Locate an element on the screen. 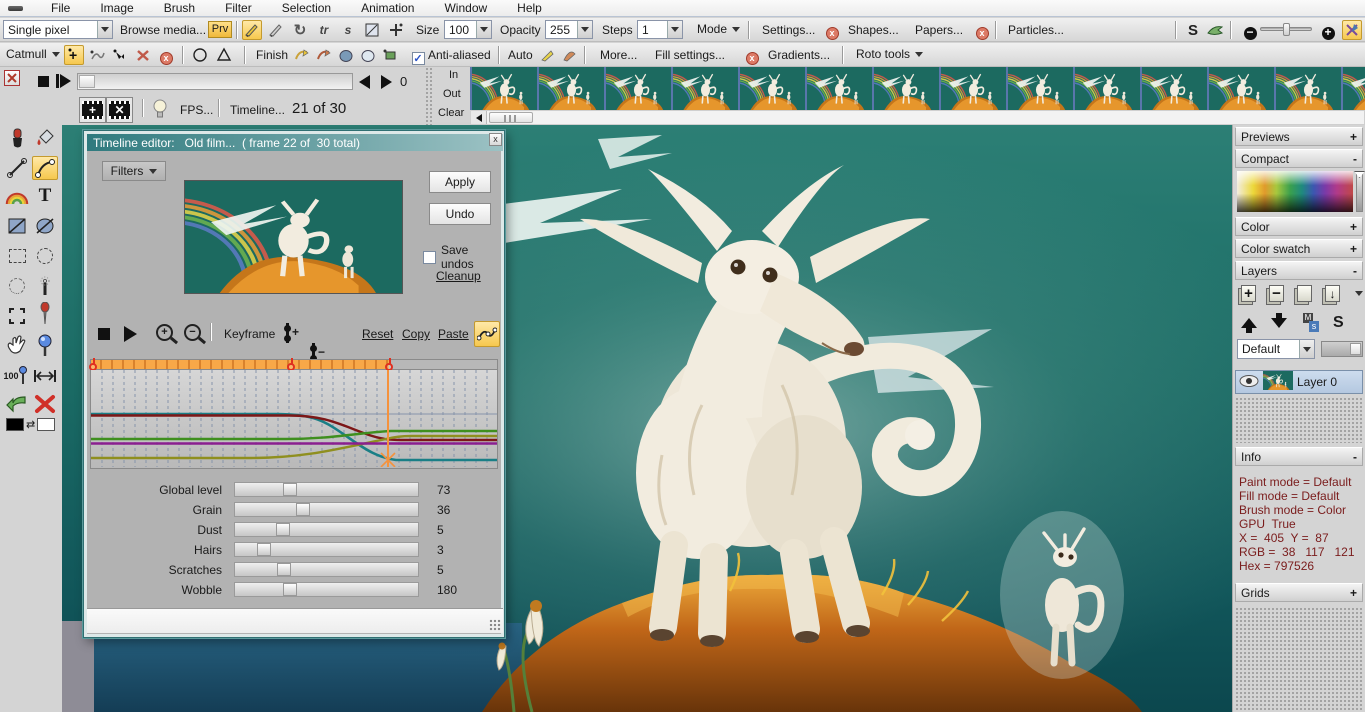 The height and width of the screenshot is (712, 1365). spline-type-dropdown: Catmull is located at coordinates (33, 54).